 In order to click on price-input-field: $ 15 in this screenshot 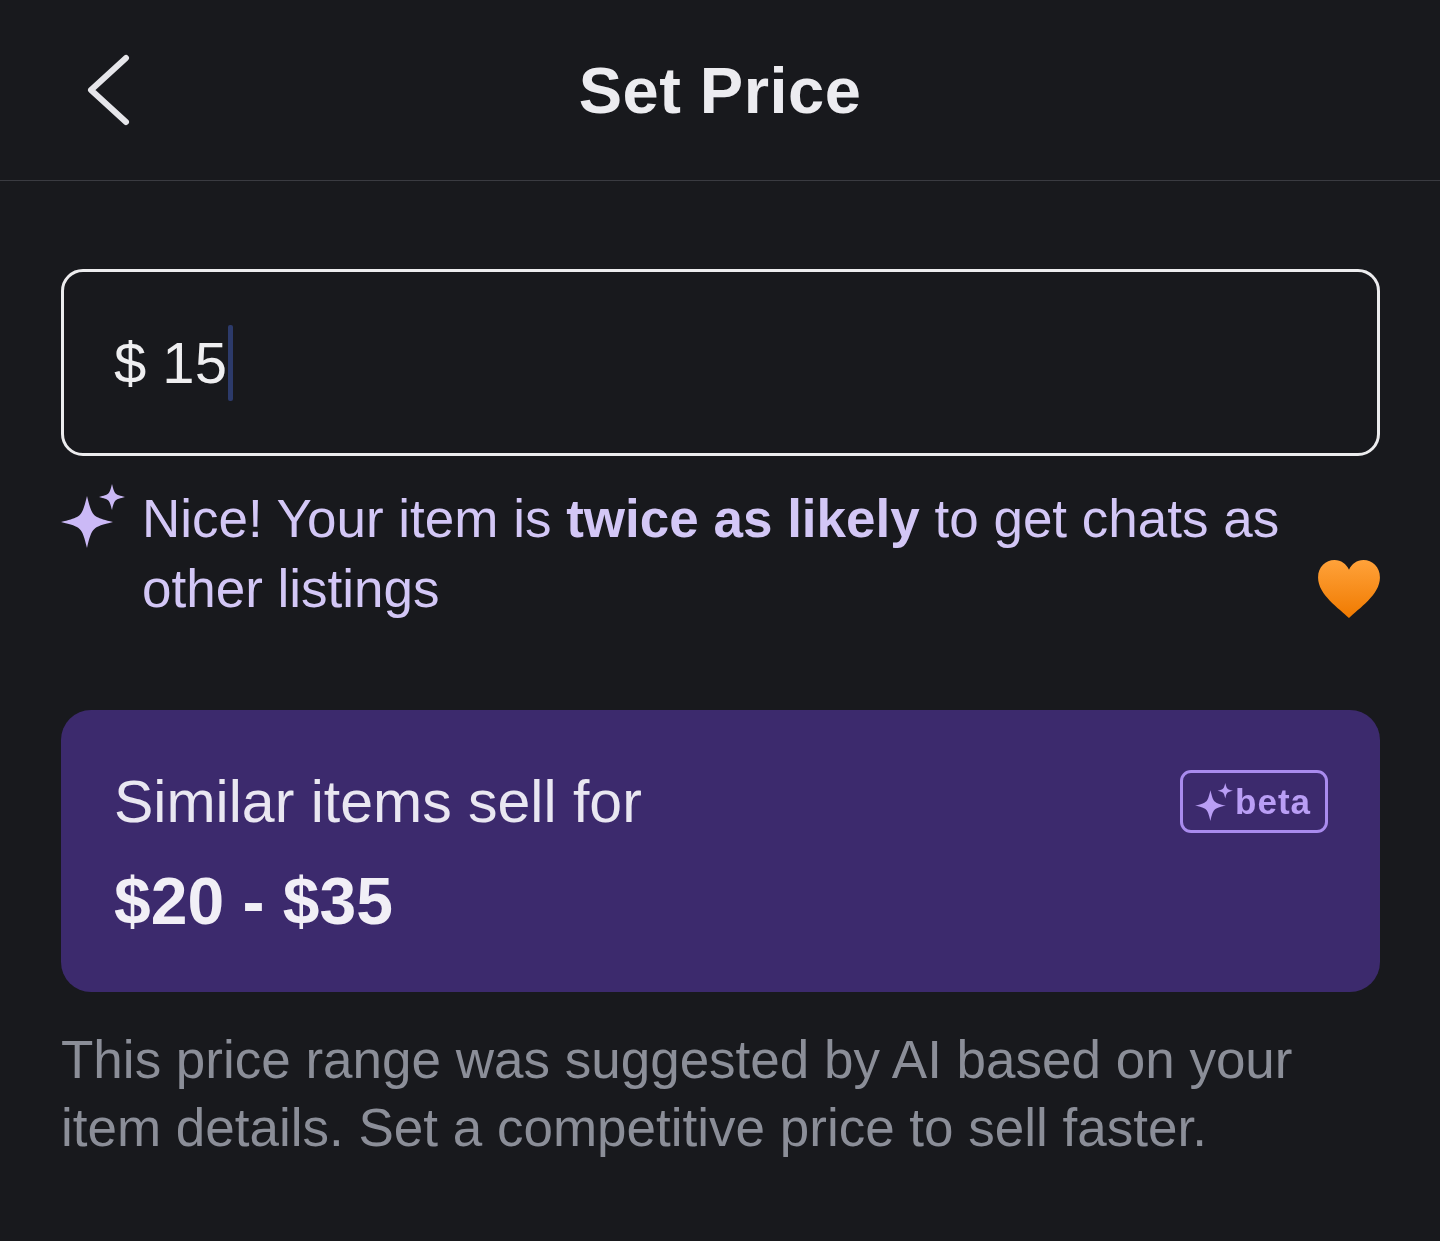, I will do `click(720, 362)`.